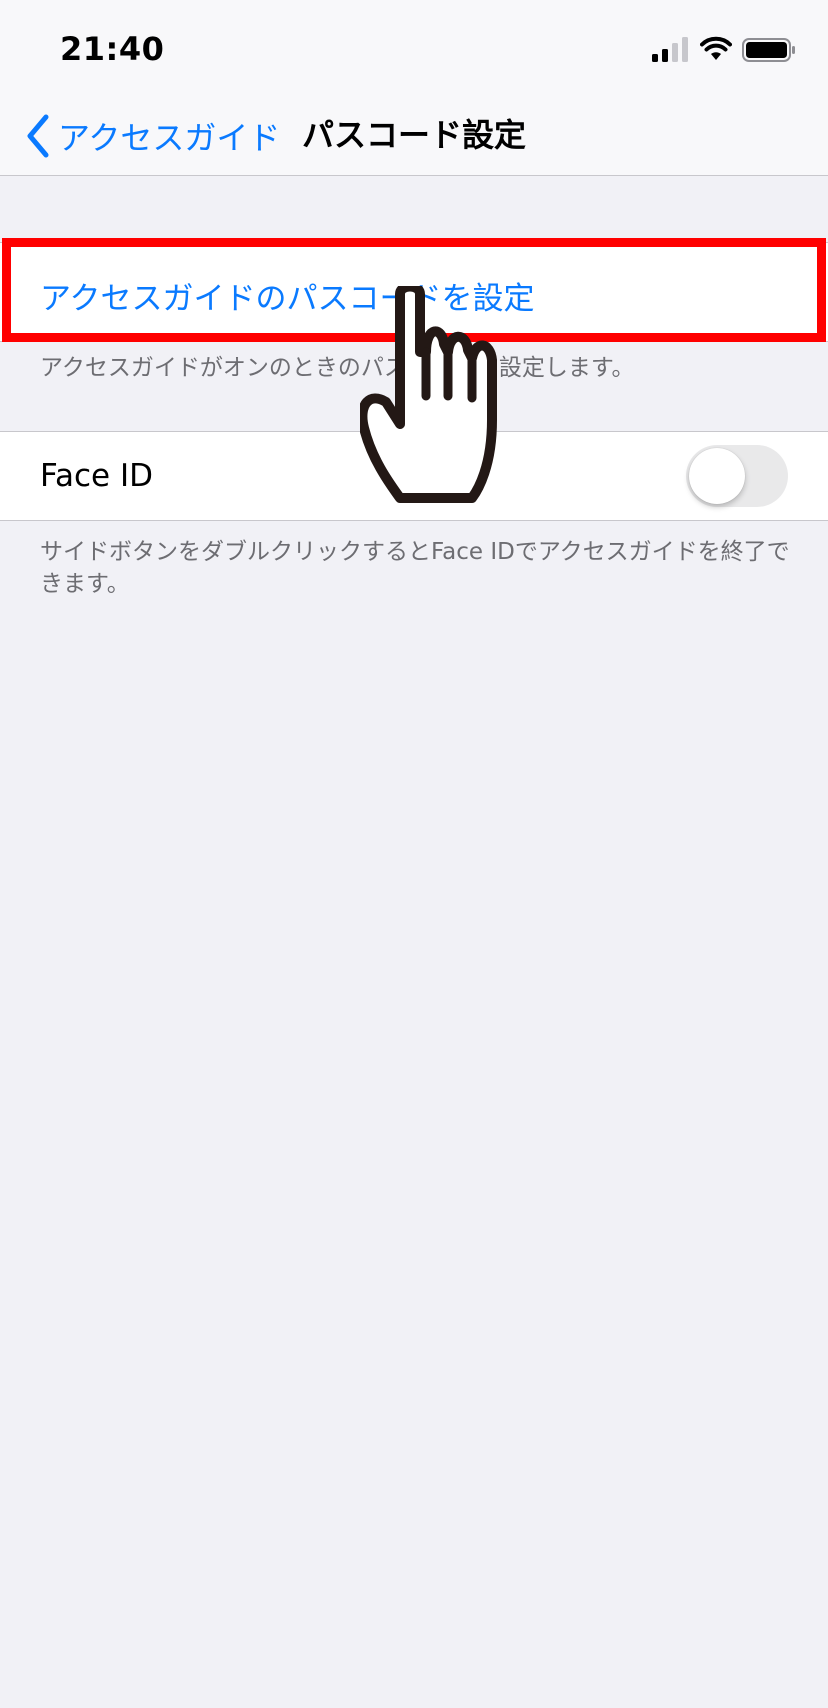 The image size is (828, 1708). Describe the element at coordinates (112, 49) in the screenshot. I see `status-time: 21:40` at that location.